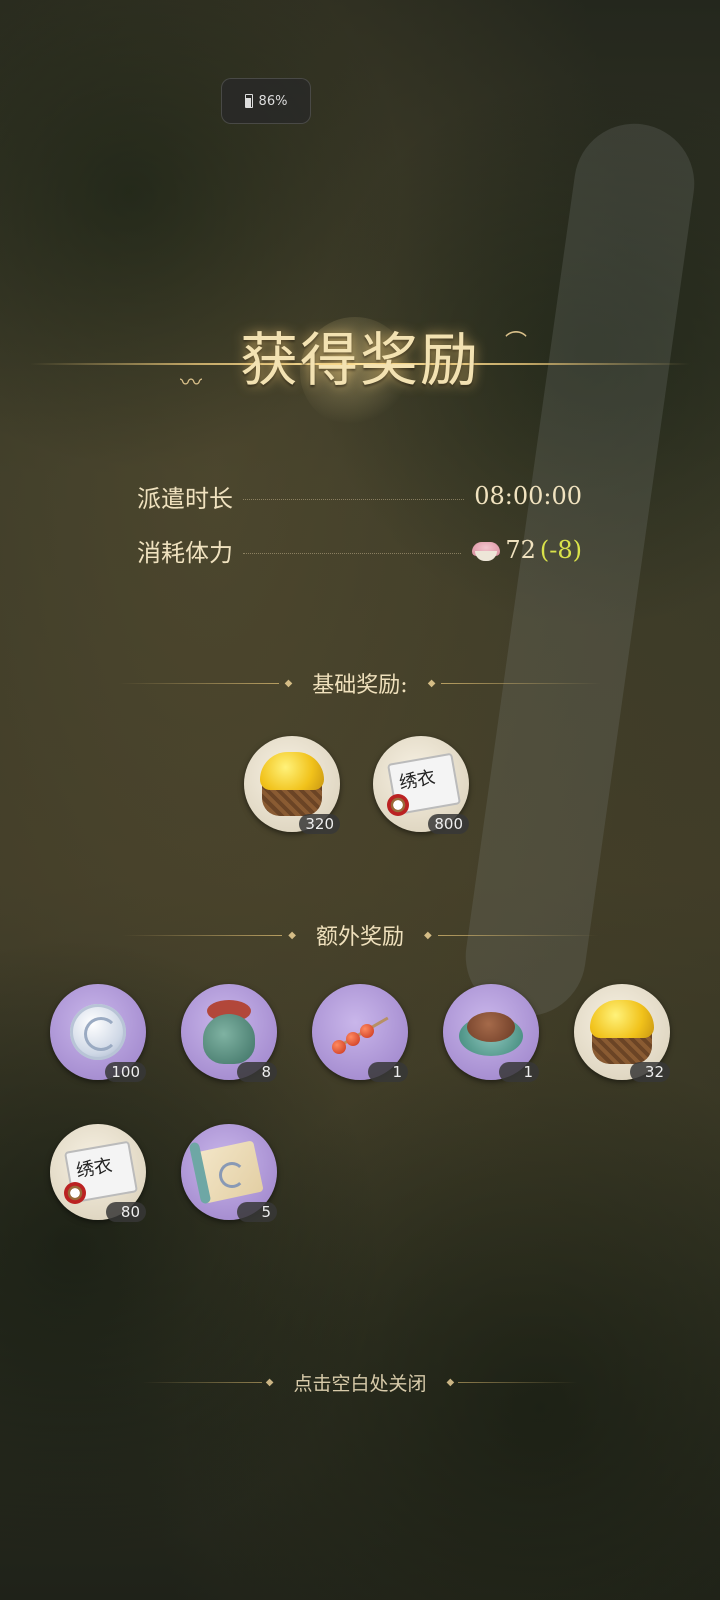 The image size is (720, 1600). I want to click on basic-rewards-title: 基础奖励:, so click(360, 685).